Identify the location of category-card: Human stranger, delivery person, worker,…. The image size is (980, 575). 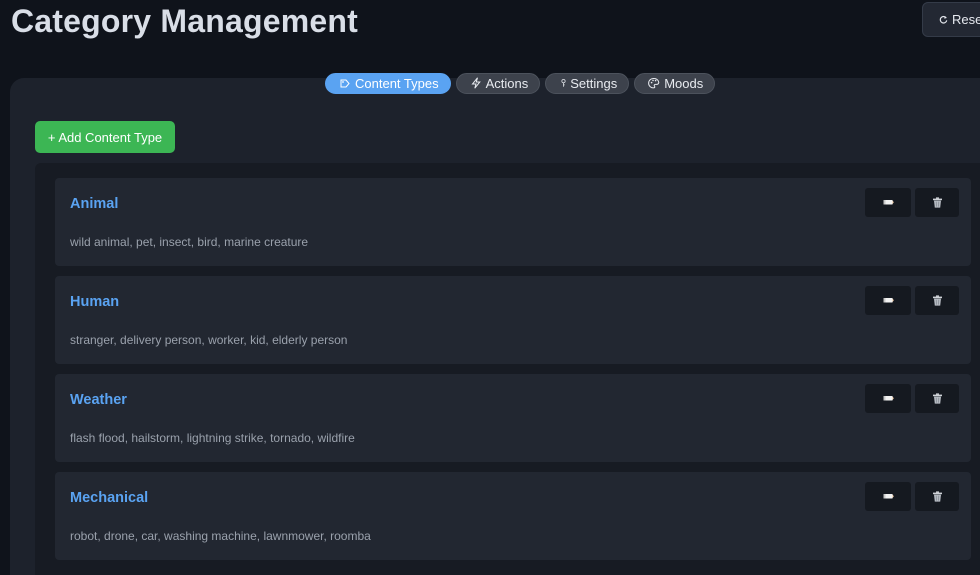
(513, 320).